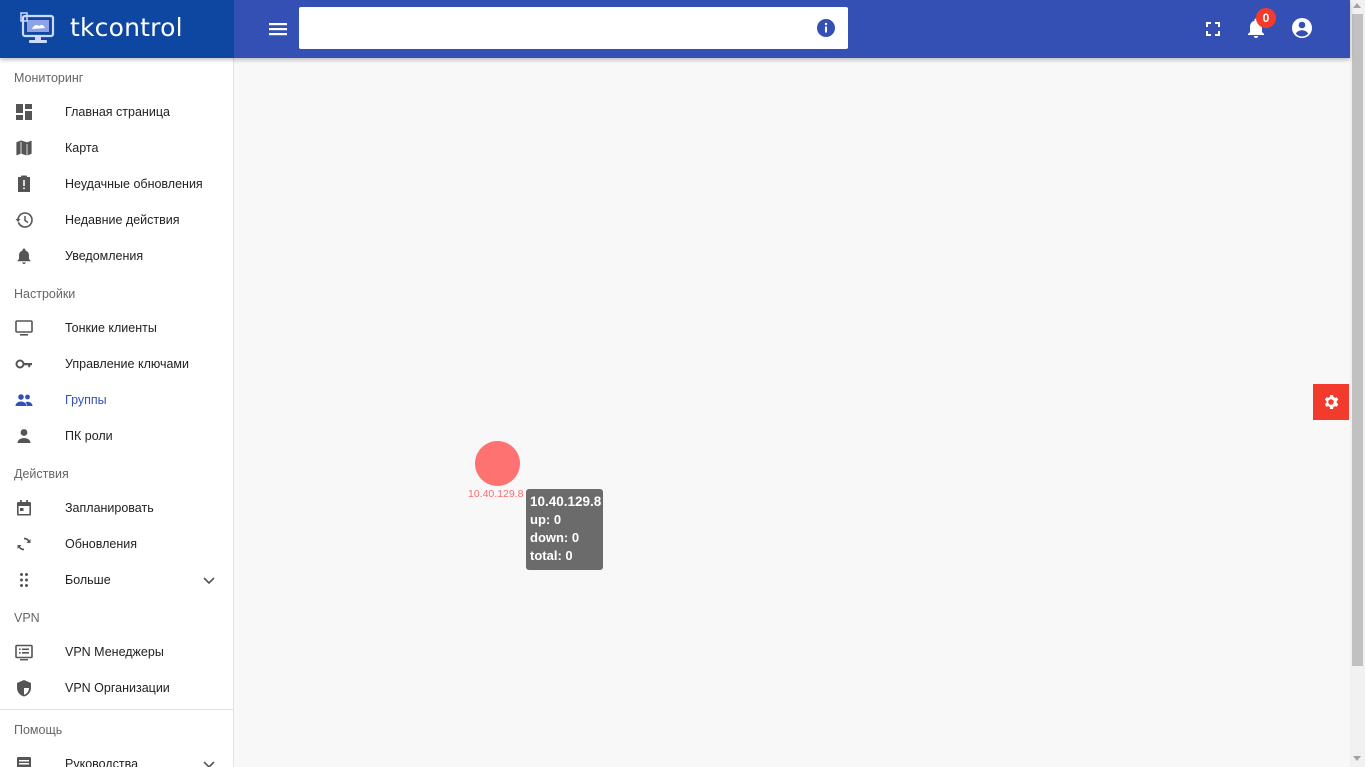 The width and height of the screenshot is (1365, 767). Describe the element at coordinates (116, 436) in the screenshot. I see `sidebar-item-pc-roles: ПК роли` at that location.